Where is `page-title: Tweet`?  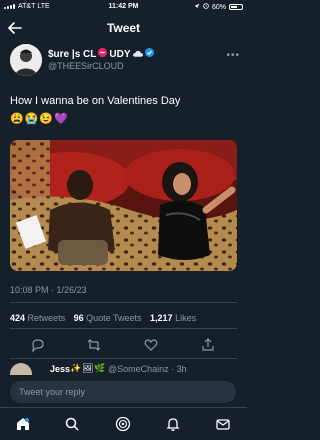 page-title: Tweet is located at coordinates (123, 28).